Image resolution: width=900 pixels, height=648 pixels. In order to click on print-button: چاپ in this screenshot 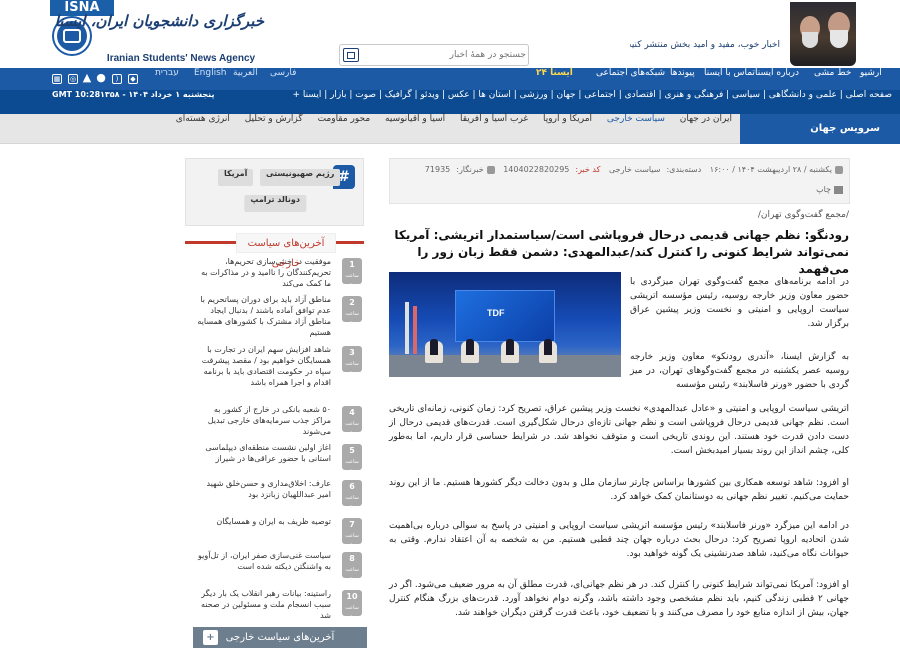, I will do `click(829, 189)`.